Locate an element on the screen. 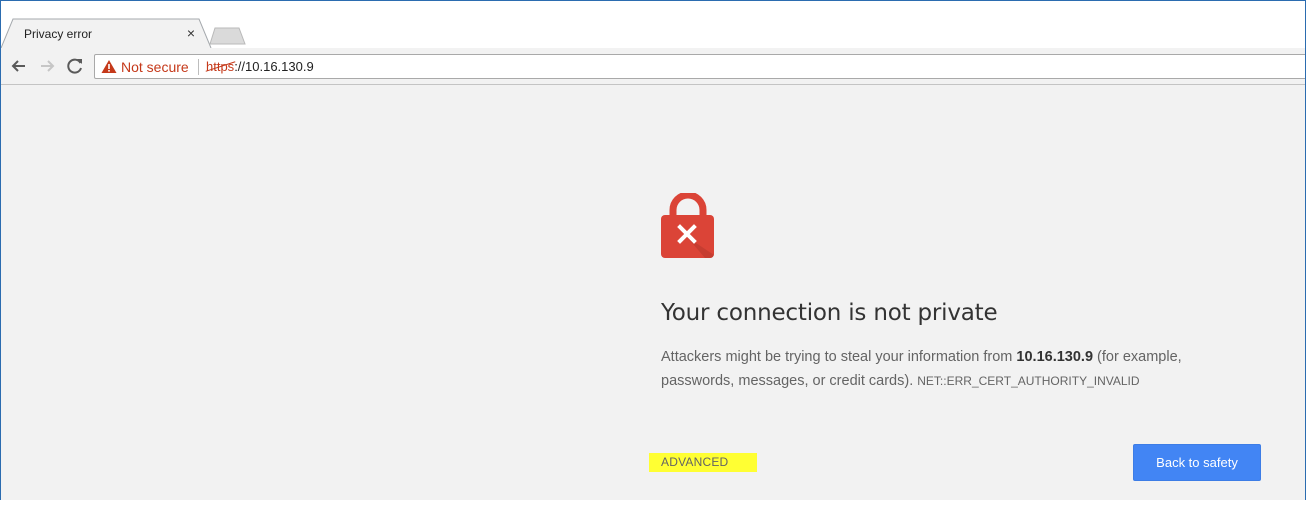 This screenshot has width=1306, height=521. warning-triangle-icon is located at coordinates (109, 66).